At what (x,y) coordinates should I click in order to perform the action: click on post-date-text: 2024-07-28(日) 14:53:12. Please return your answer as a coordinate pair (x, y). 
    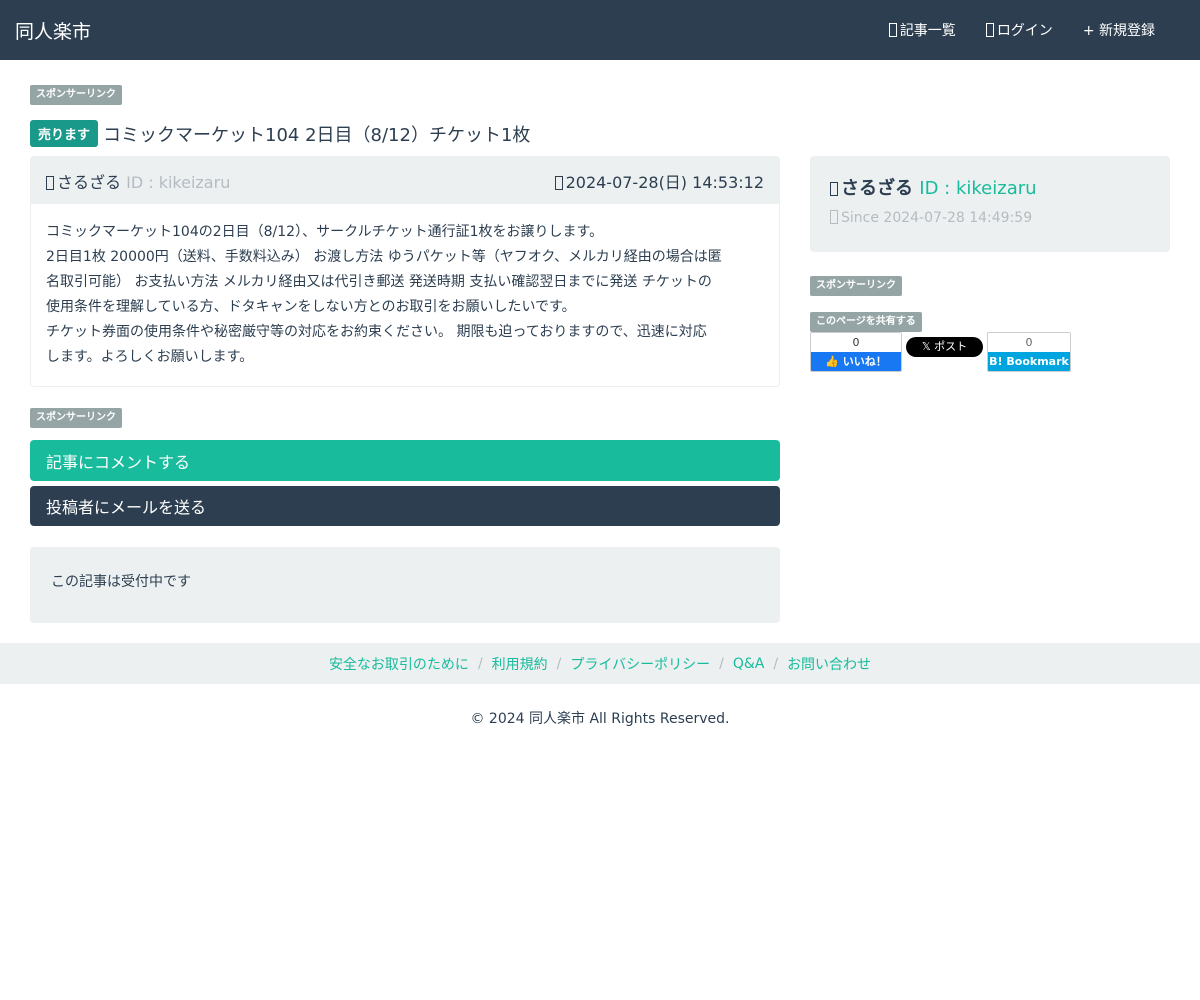
    Looking at the image, I should click on (664, 182).